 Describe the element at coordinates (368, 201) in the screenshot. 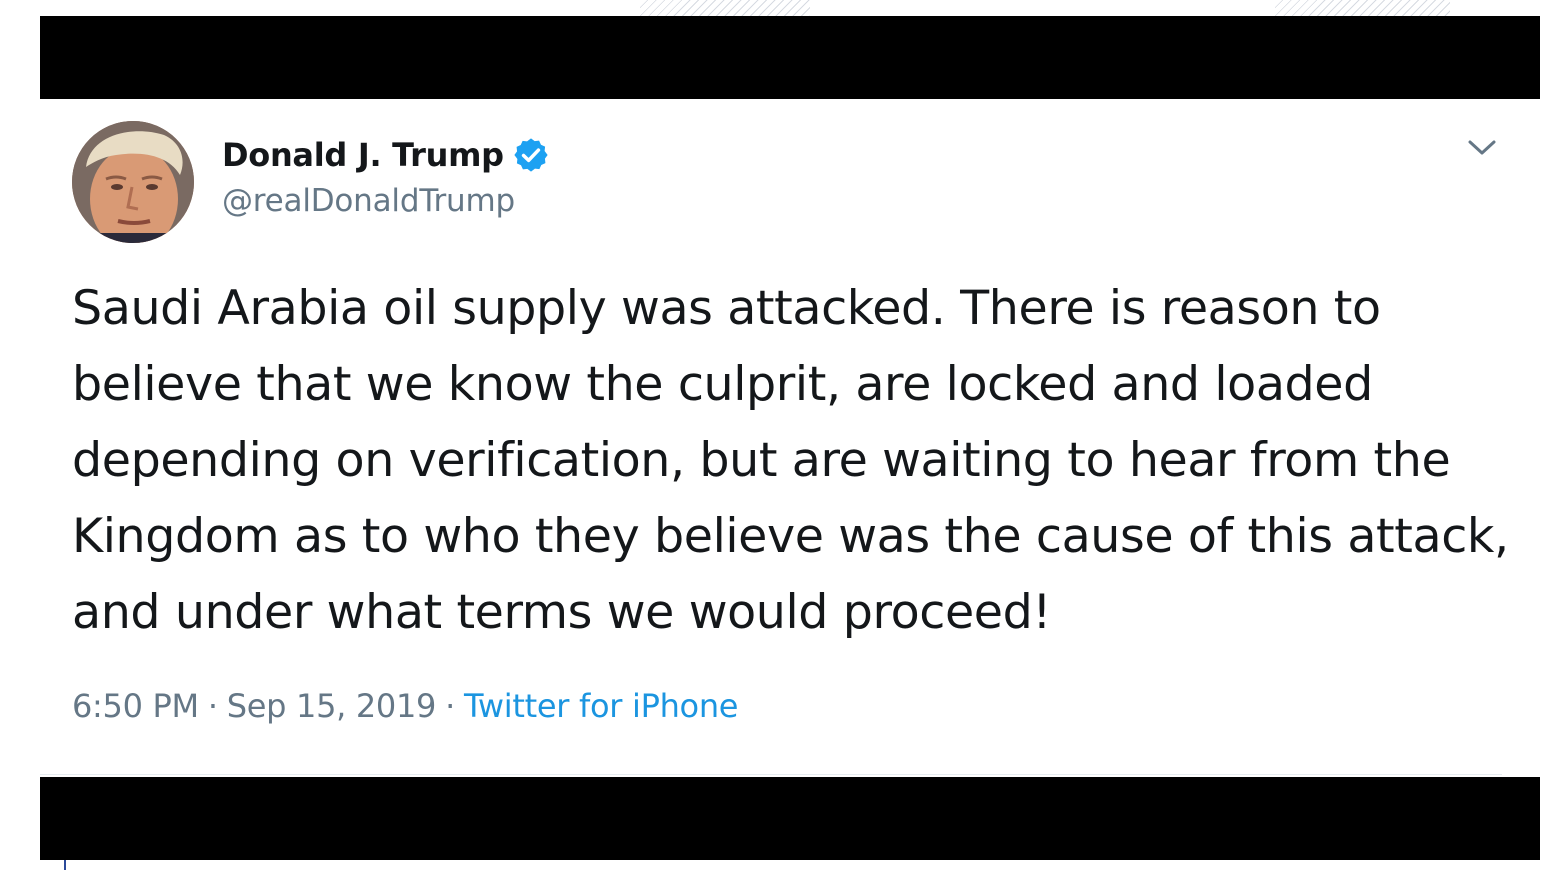

I see `author-handle: @realDonaldTrump` at that location.